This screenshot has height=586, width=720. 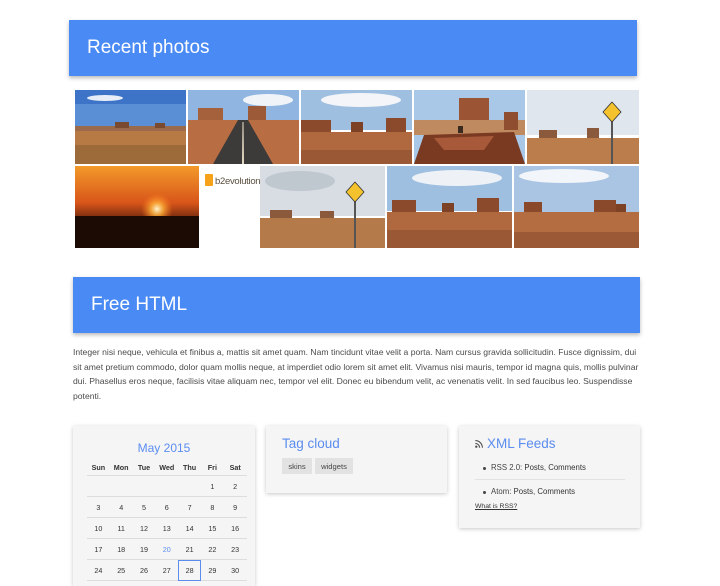 What do you see at coordinates (98, 467) in the screenshot?
I see `weekday-header: Sun` at bounding box center [98, 467].